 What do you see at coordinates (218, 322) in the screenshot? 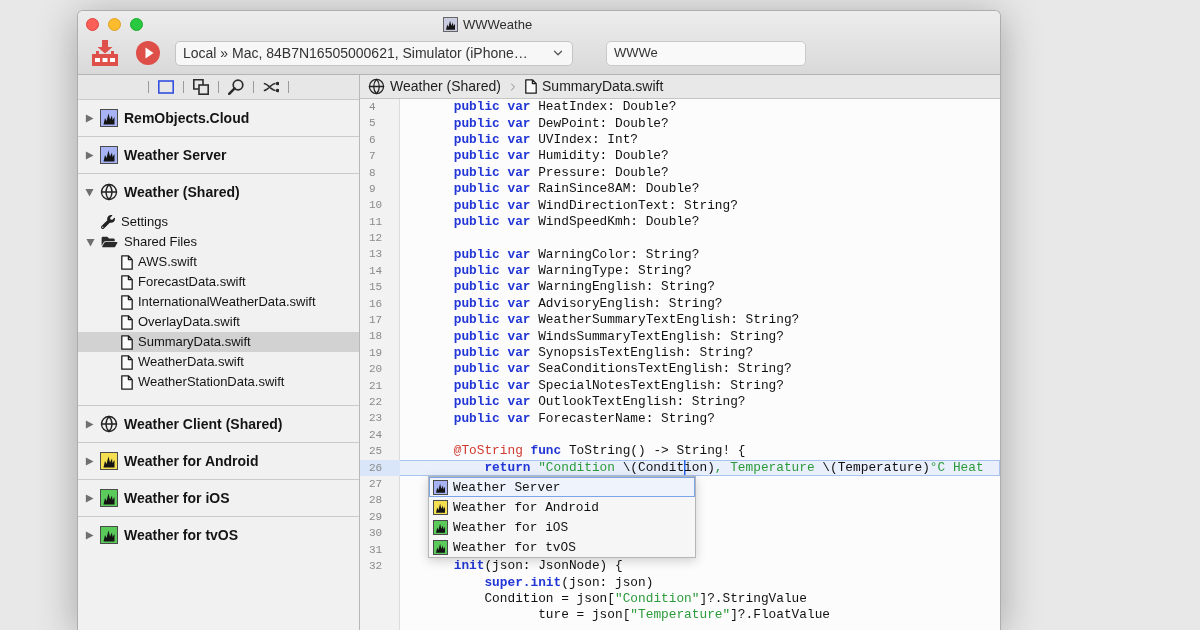
I see `tree-item: OverlayData.swift` at bounding box center [218, 322].